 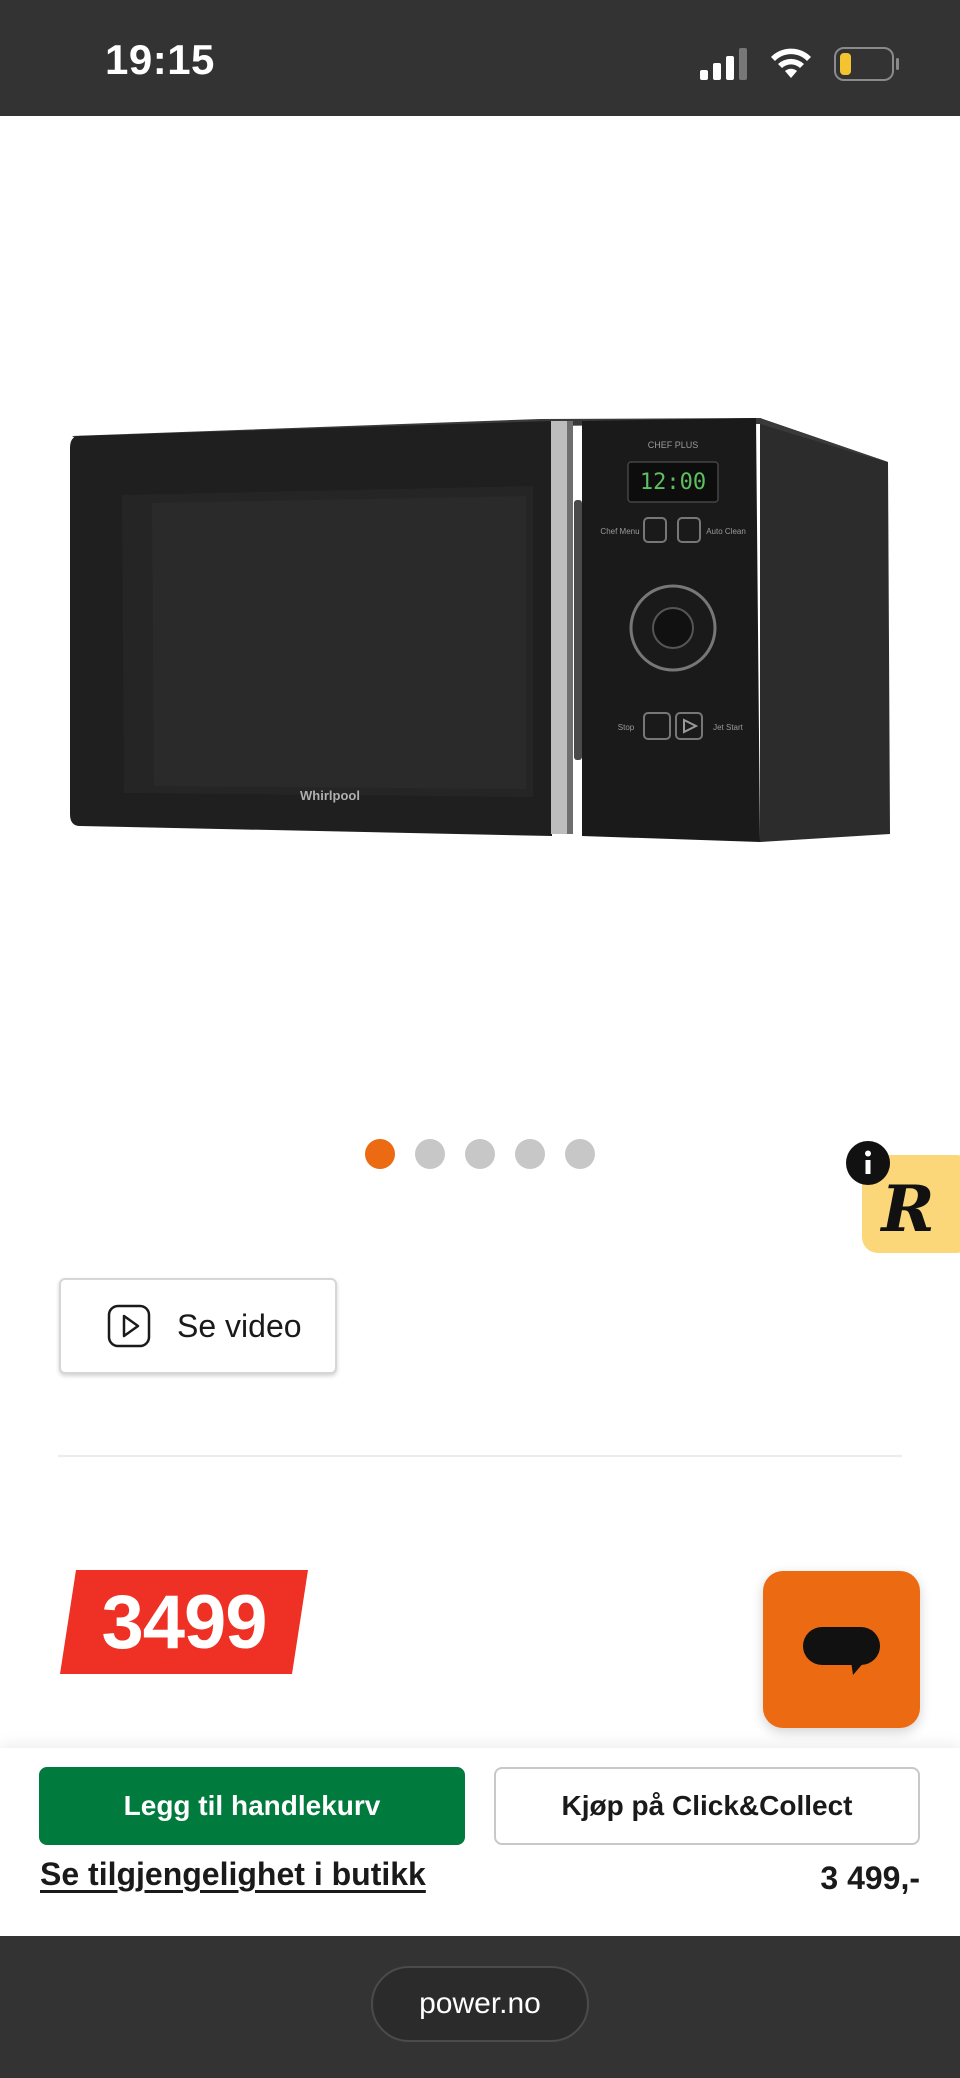 What do you see at coordinates (707, 1806) in the screenshot?
I see `click-collect-button: Kjøp på Click&Collect` at bounding box center [707, 1806].